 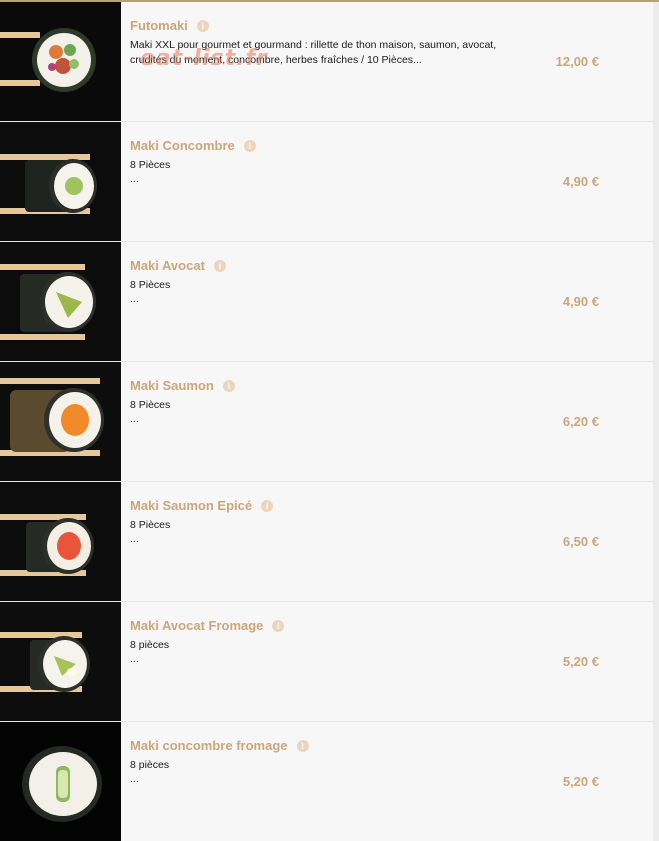 I want to click on item-title-row: Maki Saumon Epicé i, so click(x=202, y=505).